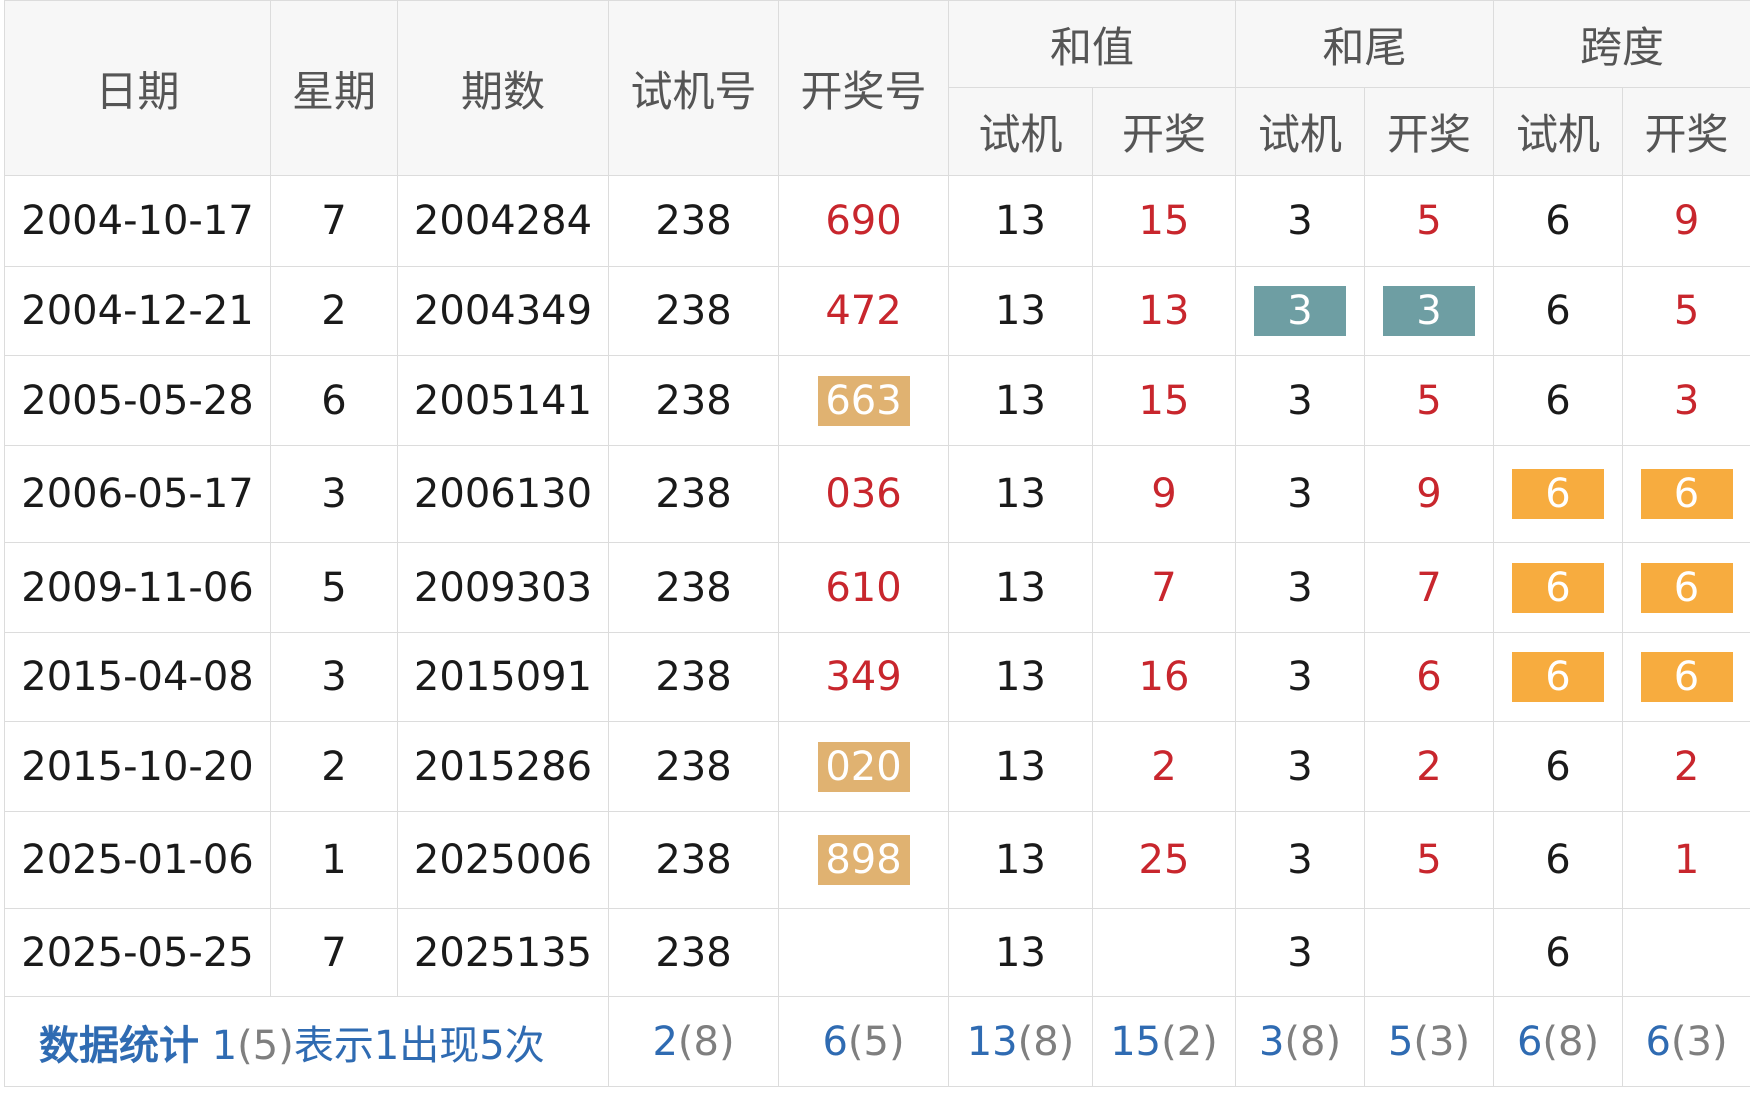  Describe the element at coordinates (1164, 766) in the screenshot. I see `sum-draw-cell: 2` at that location.